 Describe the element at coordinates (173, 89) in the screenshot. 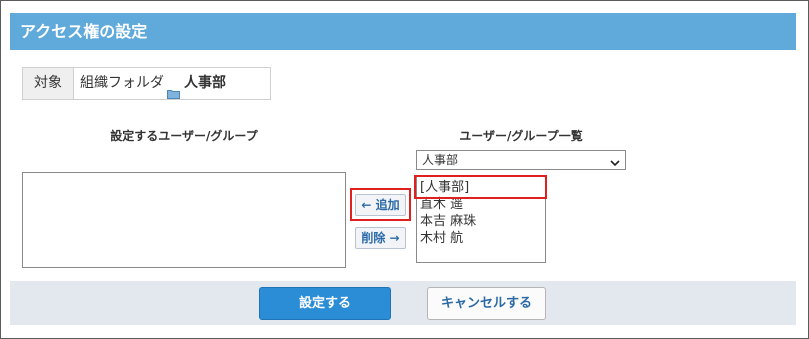

I see `folder-icon` at that location.